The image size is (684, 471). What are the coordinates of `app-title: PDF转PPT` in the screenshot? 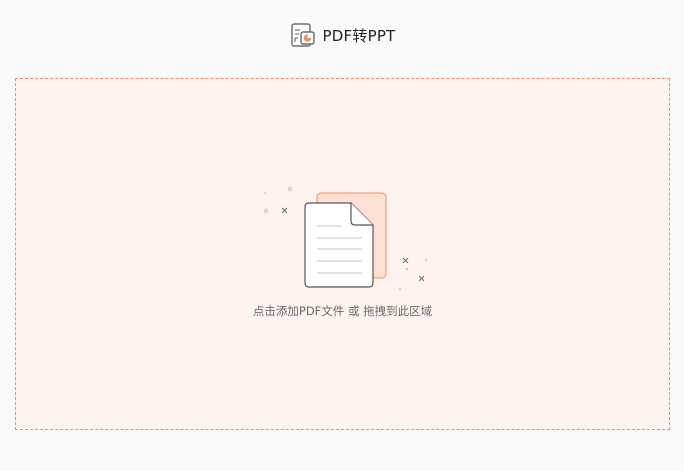 It's located at (359, 35).